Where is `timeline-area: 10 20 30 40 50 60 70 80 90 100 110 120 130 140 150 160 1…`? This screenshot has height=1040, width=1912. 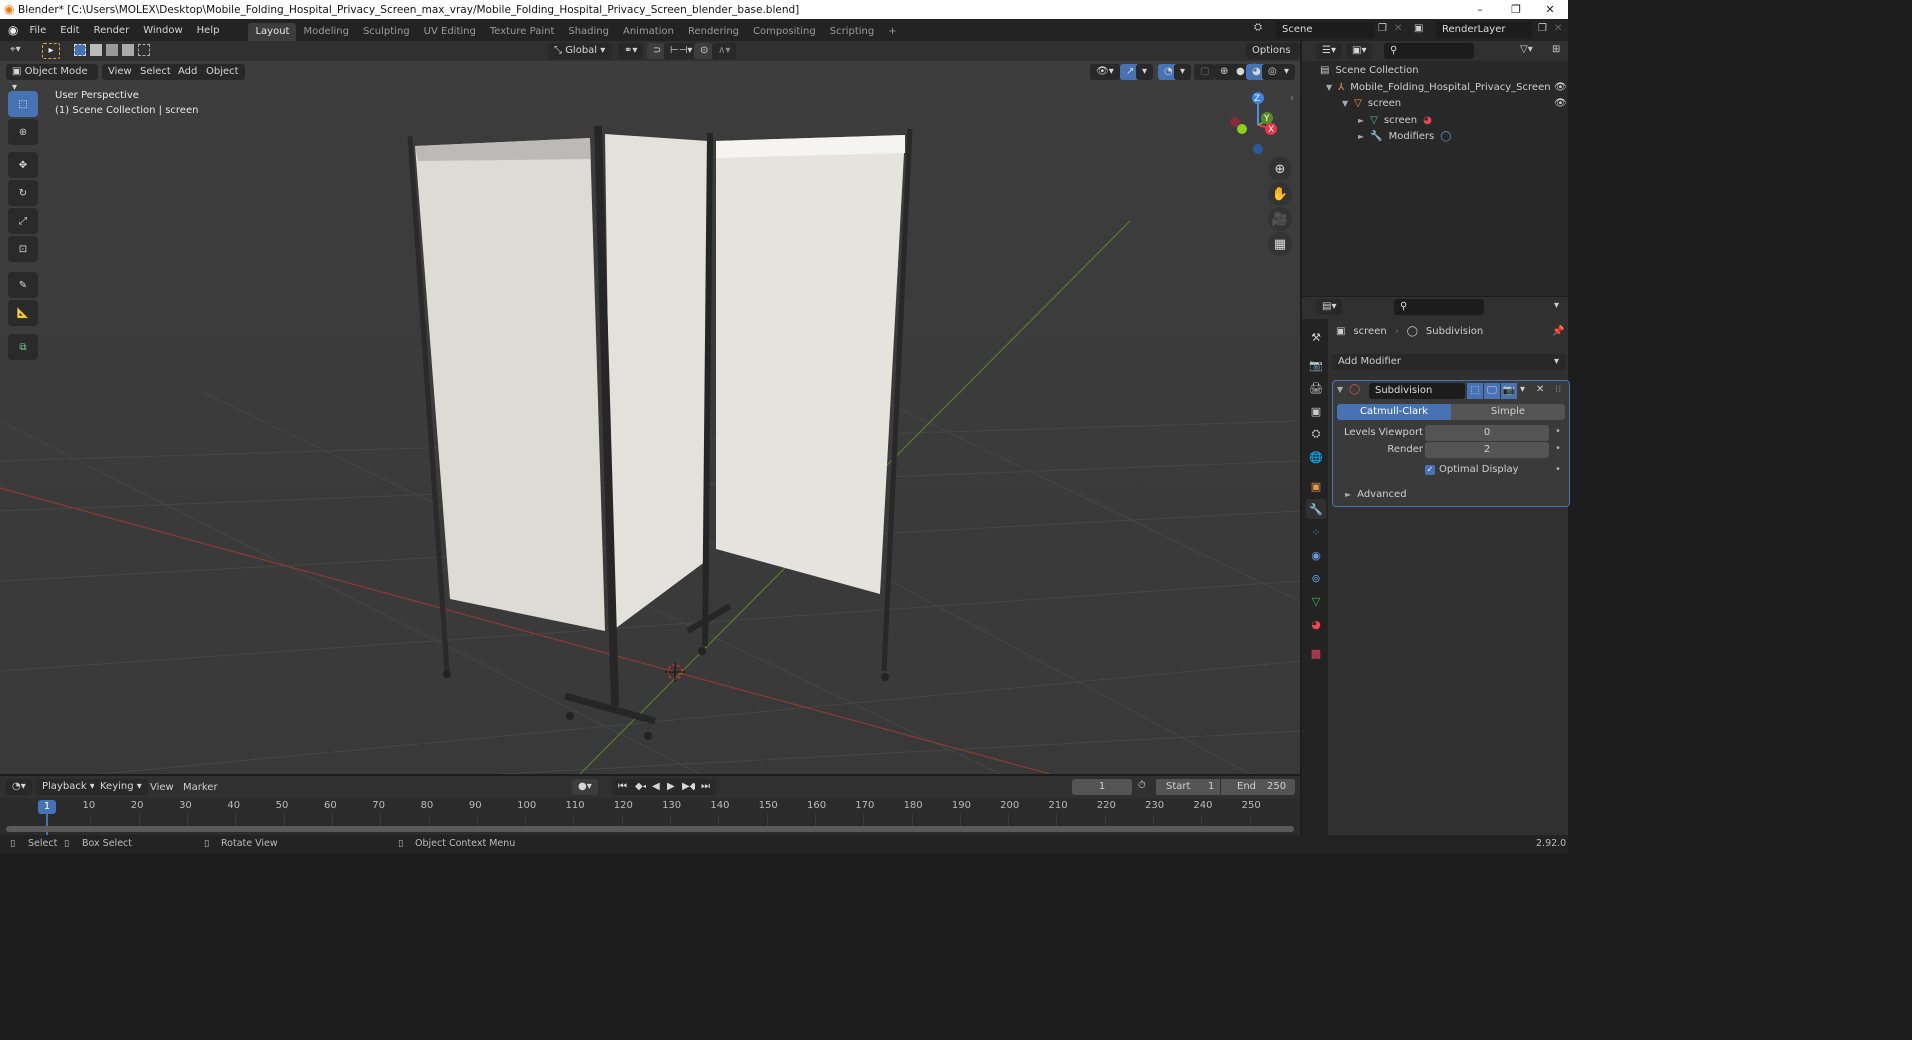
timeline-area: 10 20 30 40 50 60 70 80 90 100 110 120 130 140 150 160 1… is located at coordinates (650, 816).